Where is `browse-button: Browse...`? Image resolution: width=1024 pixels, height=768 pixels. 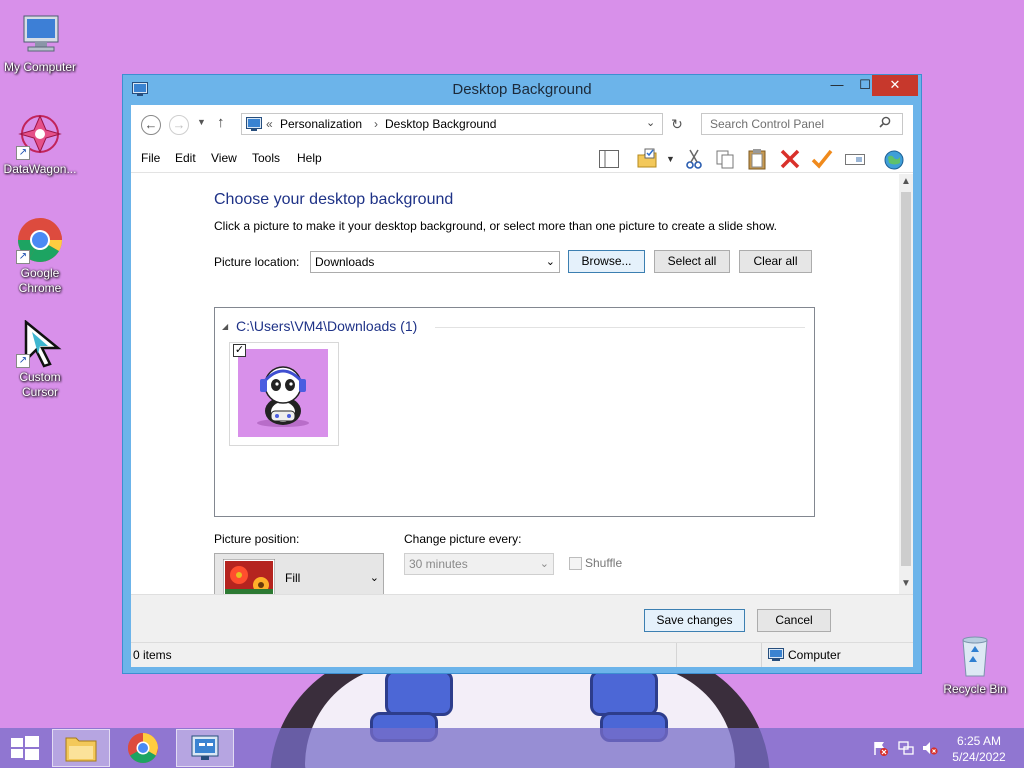 browse-button: Browse... is located at coordinates (606, 261).